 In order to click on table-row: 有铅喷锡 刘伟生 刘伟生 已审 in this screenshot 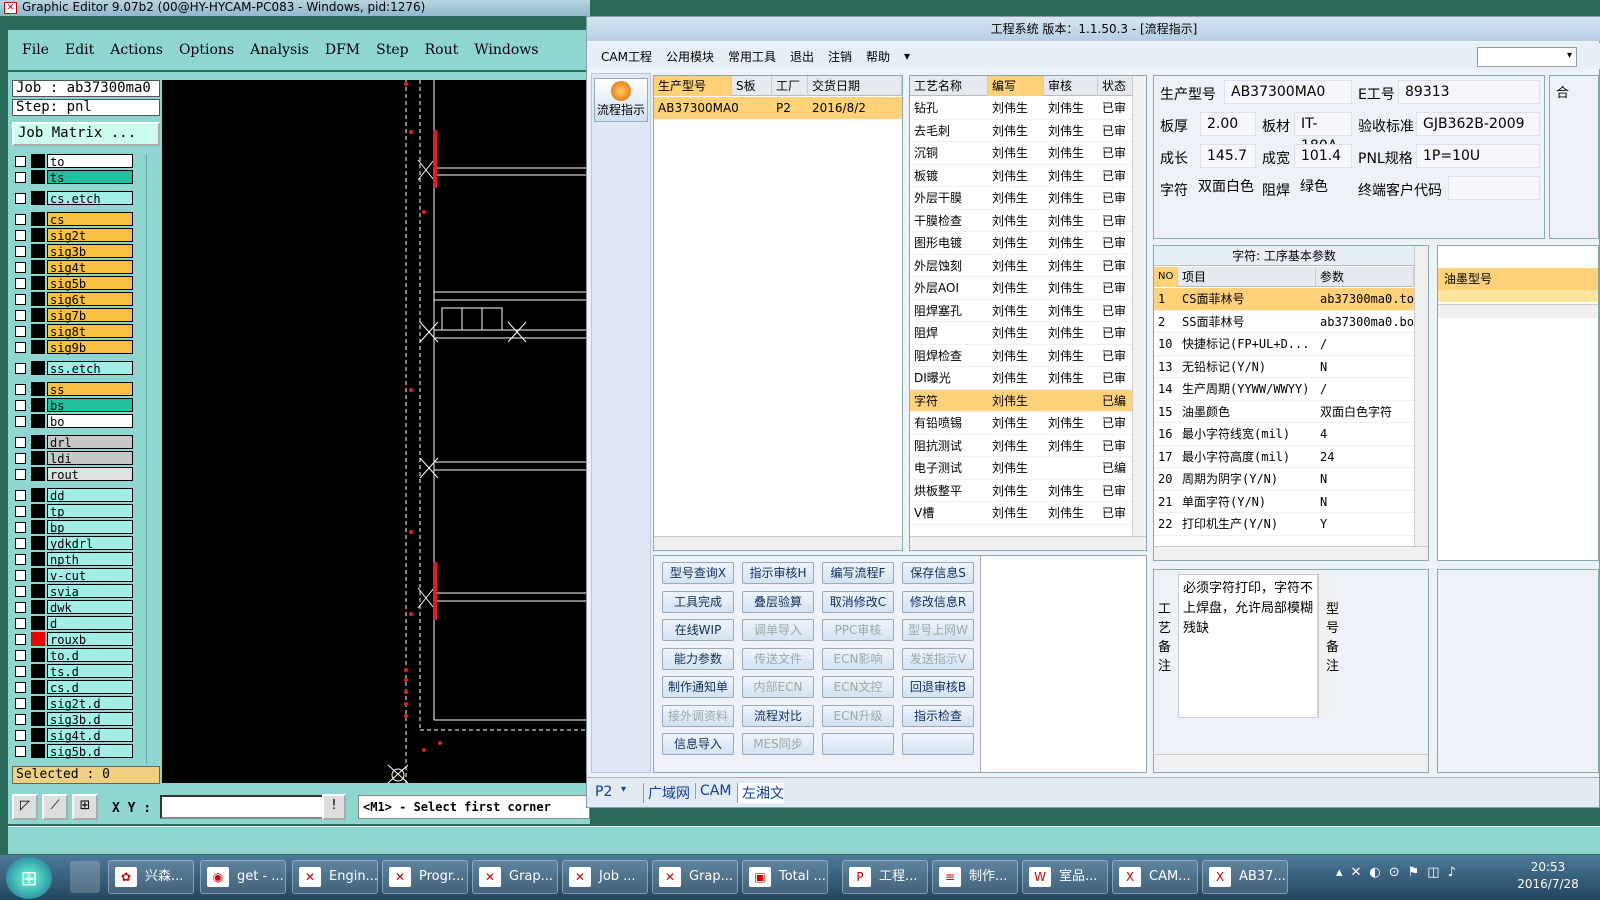, I will do `click(1021, 423)`.